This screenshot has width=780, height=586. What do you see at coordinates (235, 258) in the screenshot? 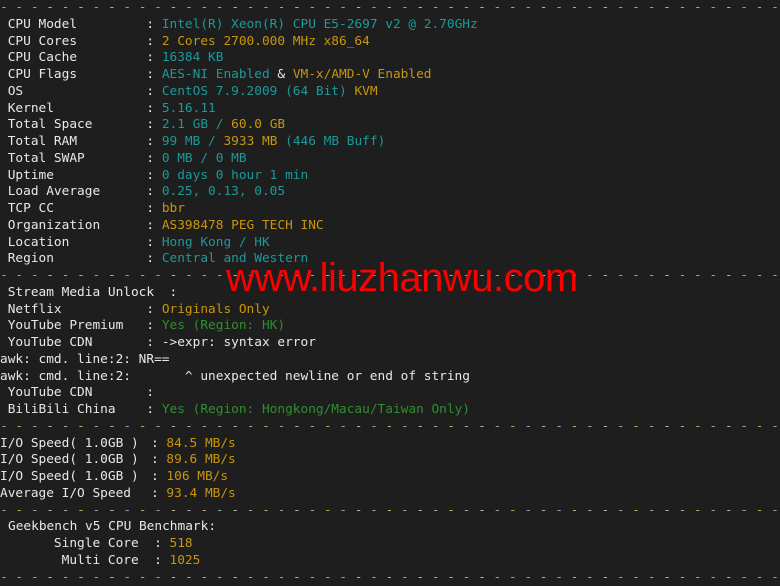
I see `value-region: Central and Western` at bounding box center [235, 258].